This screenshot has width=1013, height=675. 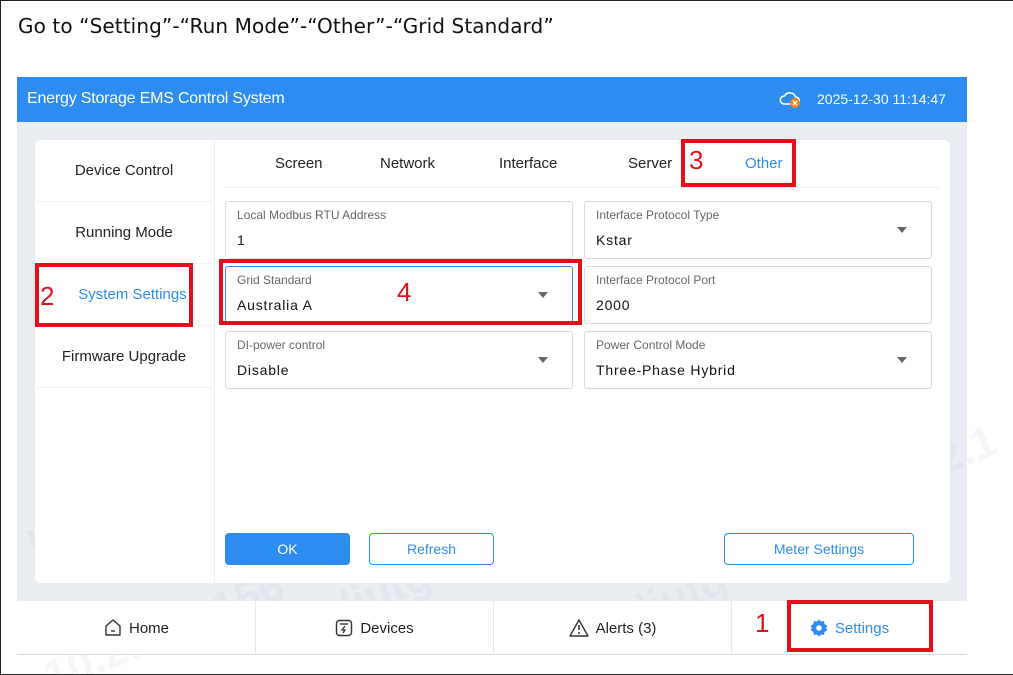 What do you see at coordinates (241, 240) in the screenshot?
I see `field-value: 1` at bounding box center [241, 240].